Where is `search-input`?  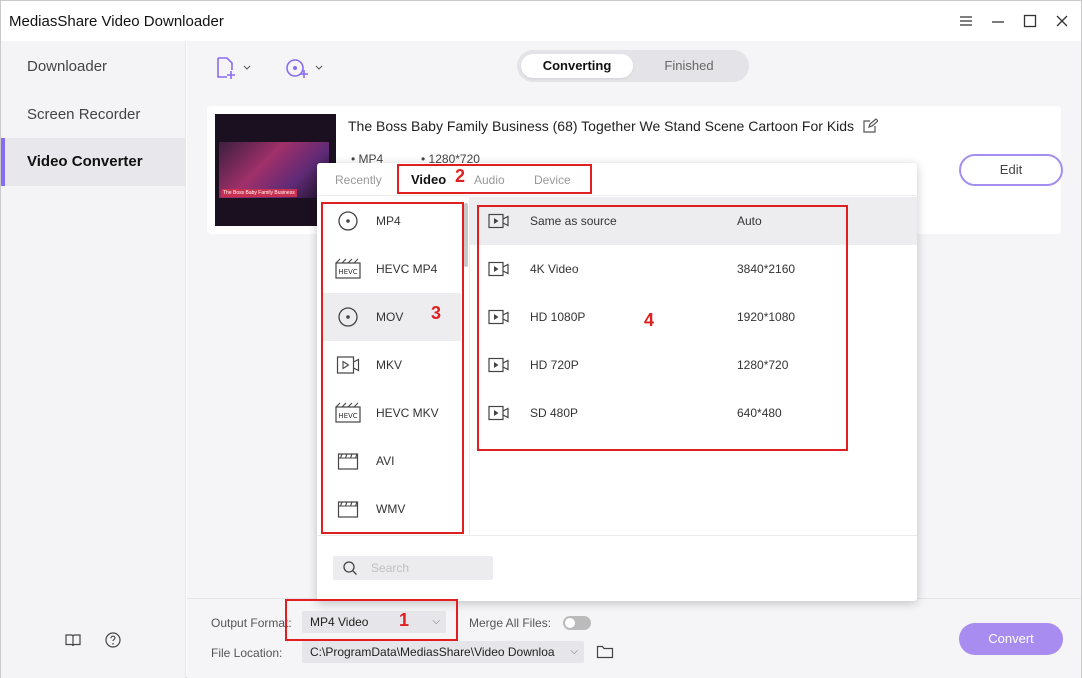
search-input is located at coordinates (426, 568).